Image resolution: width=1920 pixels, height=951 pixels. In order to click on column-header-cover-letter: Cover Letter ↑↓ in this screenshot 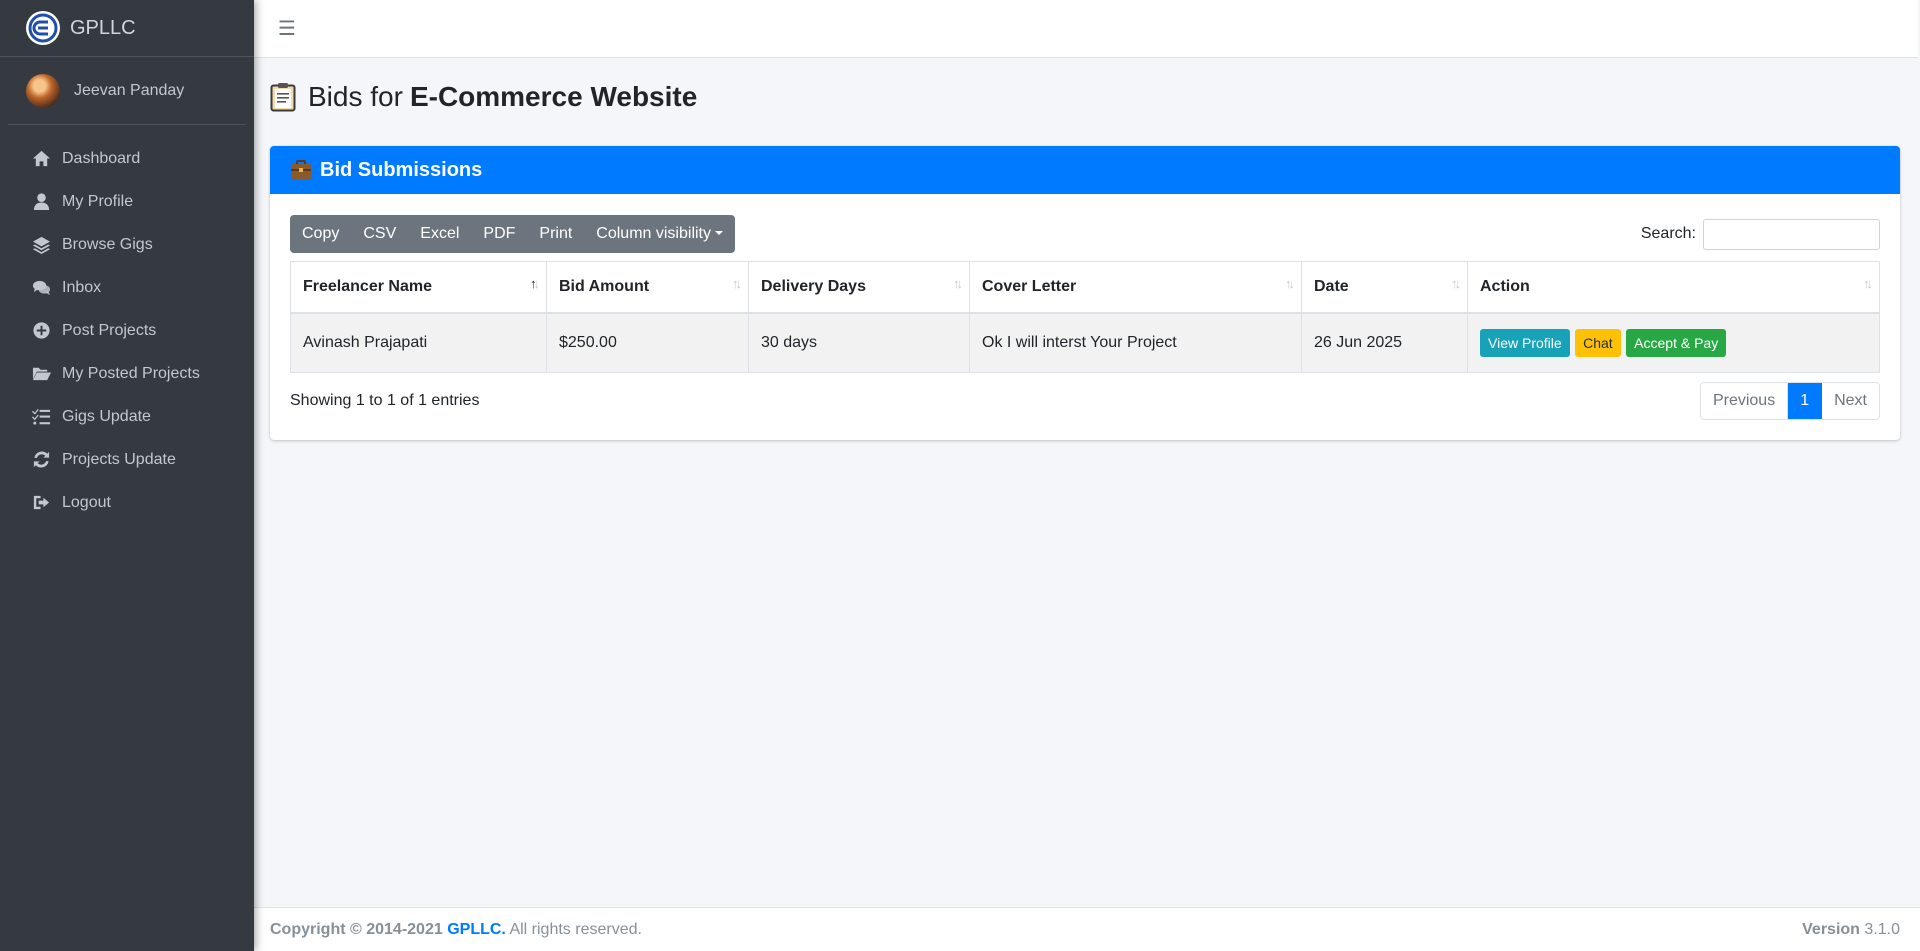, I will do `click(1135, 287)`.